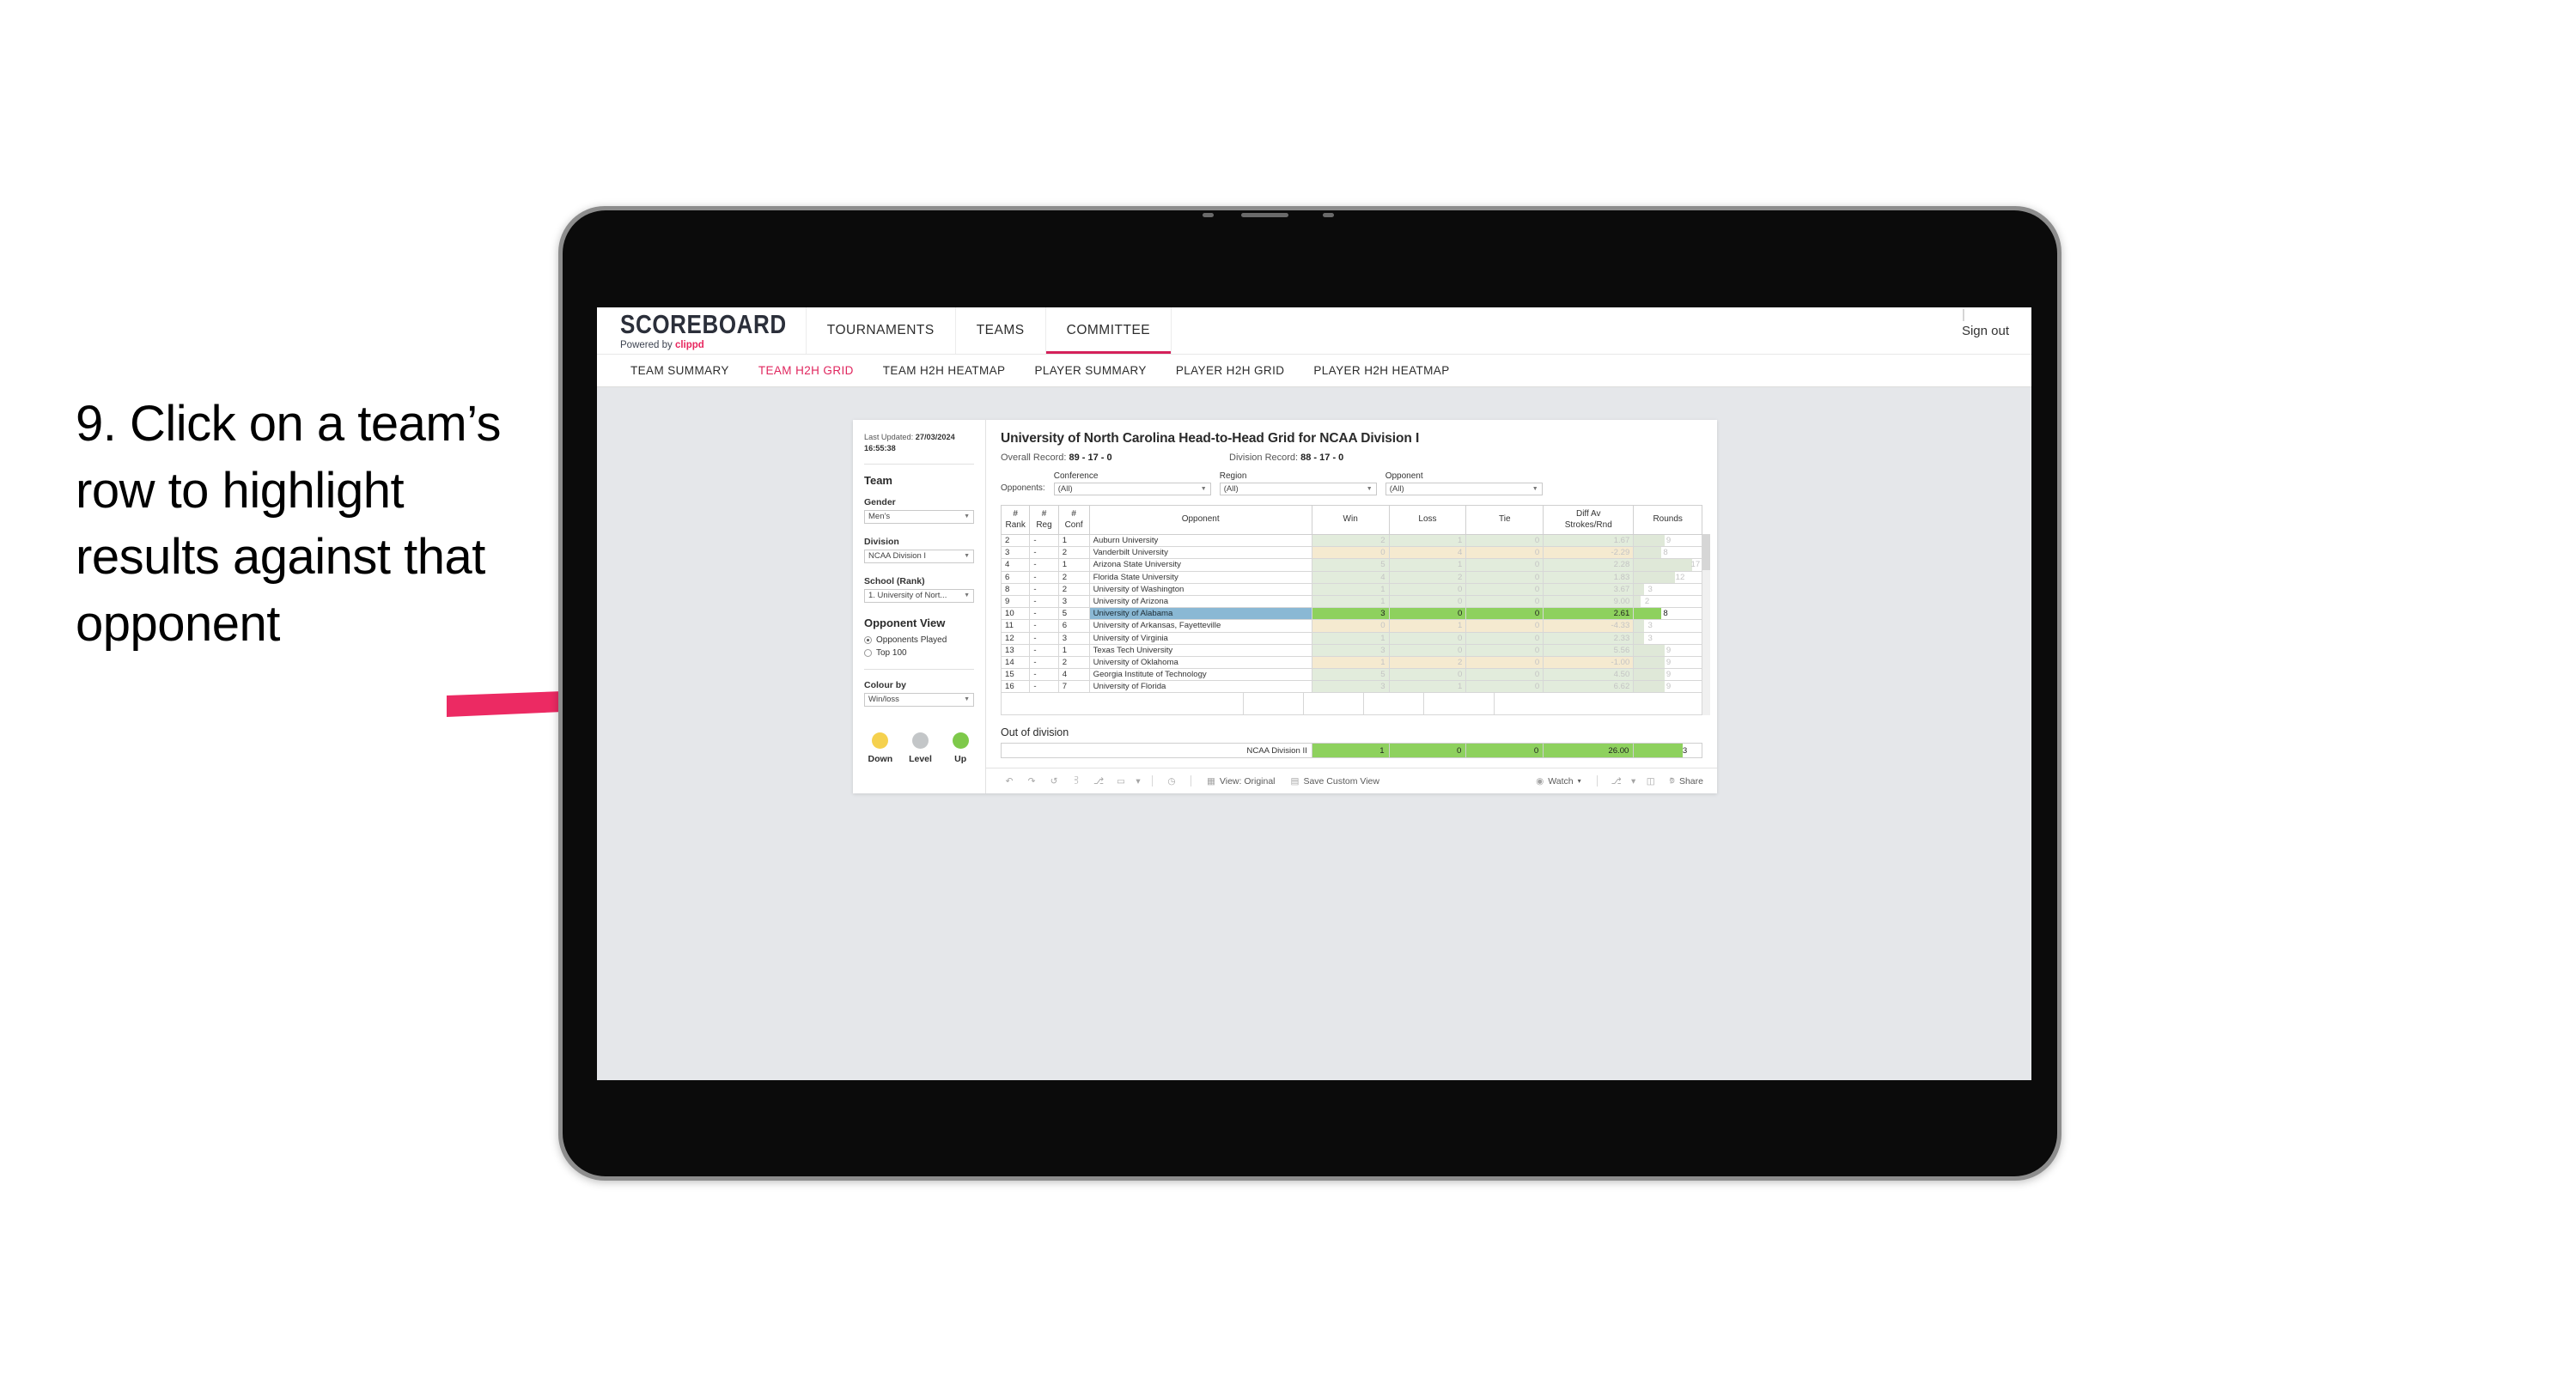  Describe the element at coordinates (1090, 370) in the screenshot. I see `subnav-player-summary: PLAYER SUMMARY` at that location.